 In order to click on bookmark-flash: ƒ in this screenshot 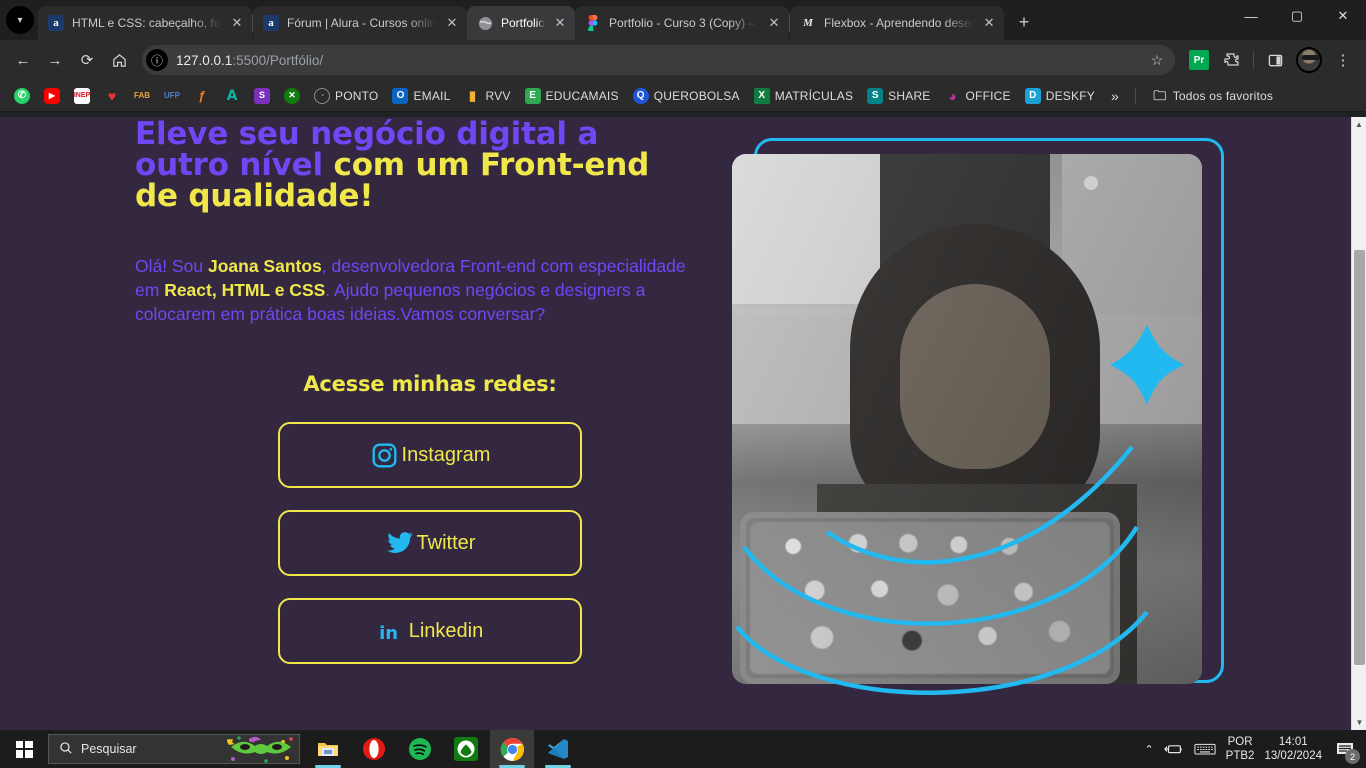, I will do `click(202, 96)`.